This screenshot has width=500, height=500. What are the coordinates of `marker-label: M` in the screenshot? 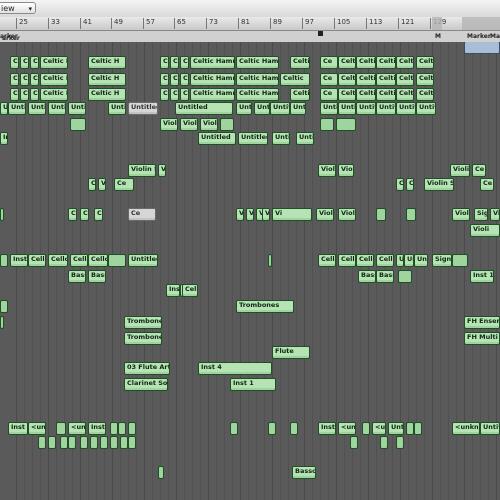 It's located at (438, 36).